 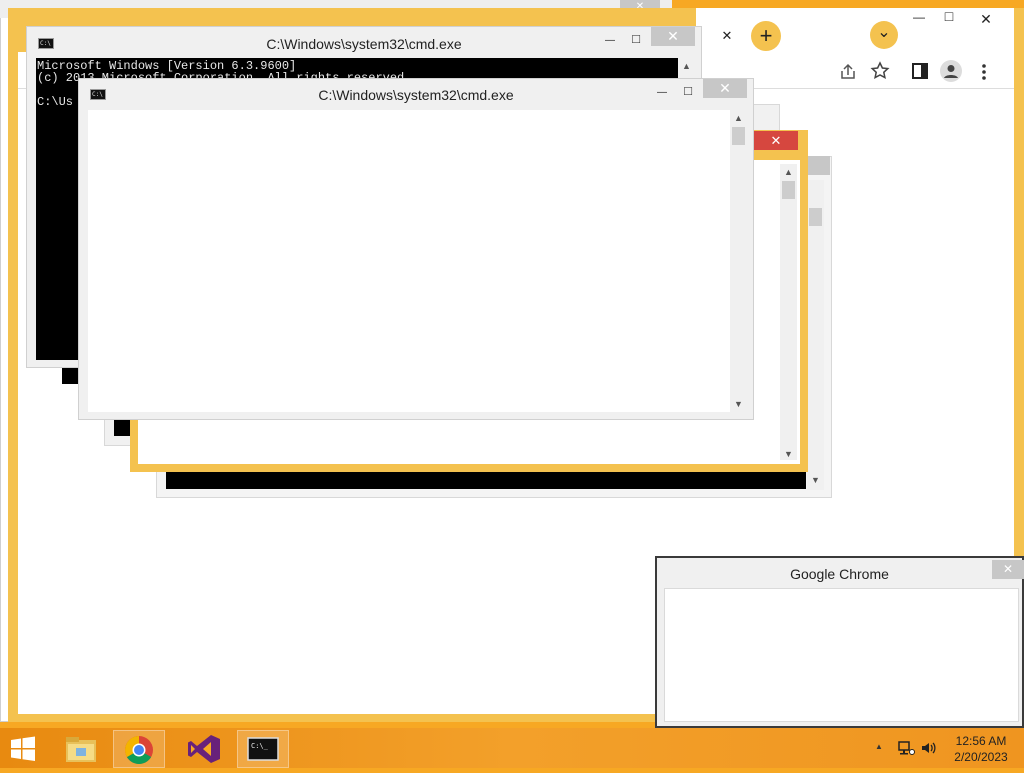 I want to click on cmd-window-1-close-button: ✕, so click(x=673, y=36).